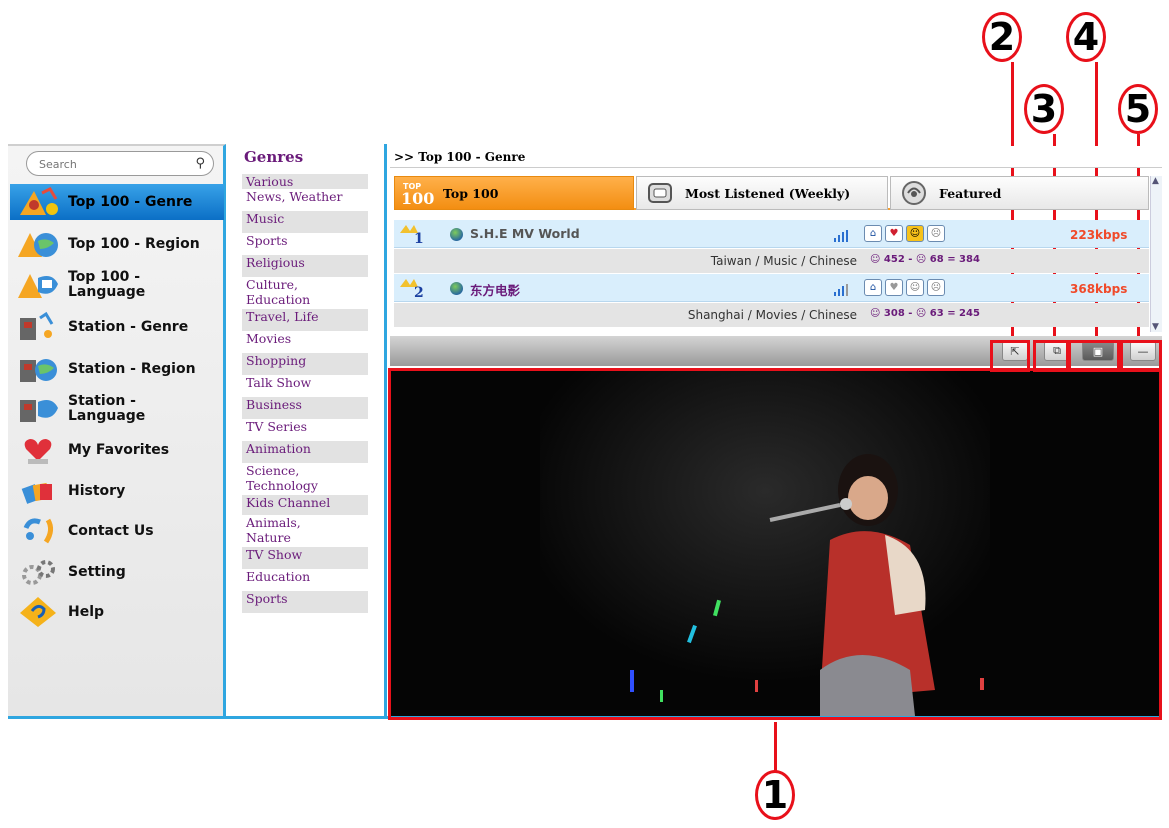  I want to click on callout-2: 2, so click(1002, 37).